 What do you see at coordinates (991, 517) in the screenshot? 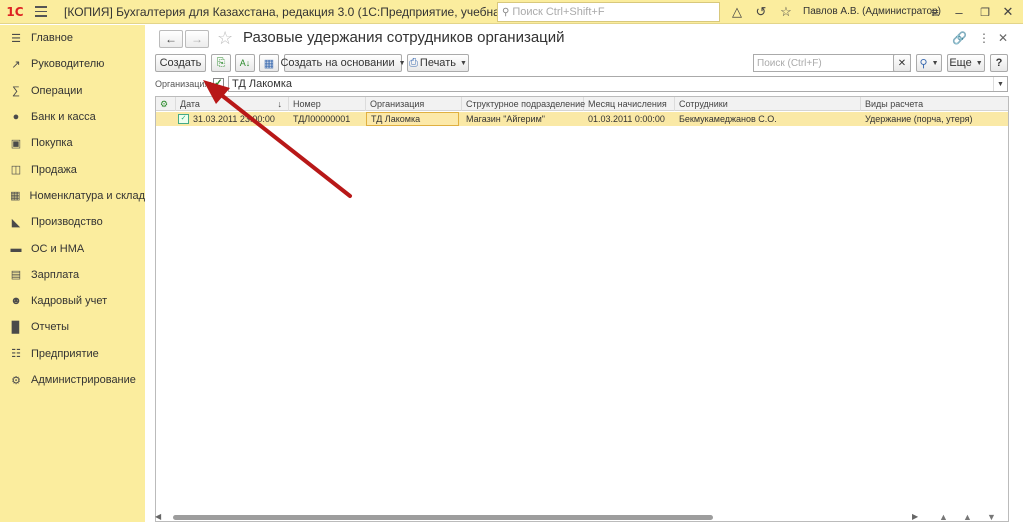
I see `page-down-icon: ▼` at bounding box center [991, 517].